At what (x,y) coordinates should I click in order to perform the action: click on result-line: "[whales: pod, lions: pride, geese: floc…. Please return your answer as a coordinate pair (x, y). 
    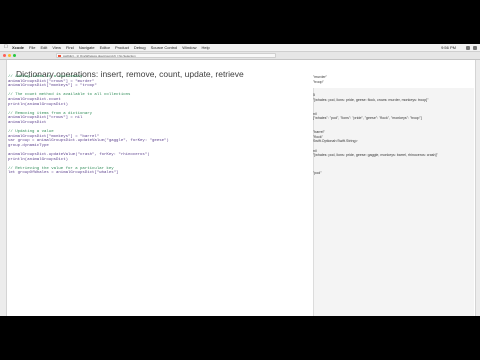
    Looking at the image, I should click on (371, 99).